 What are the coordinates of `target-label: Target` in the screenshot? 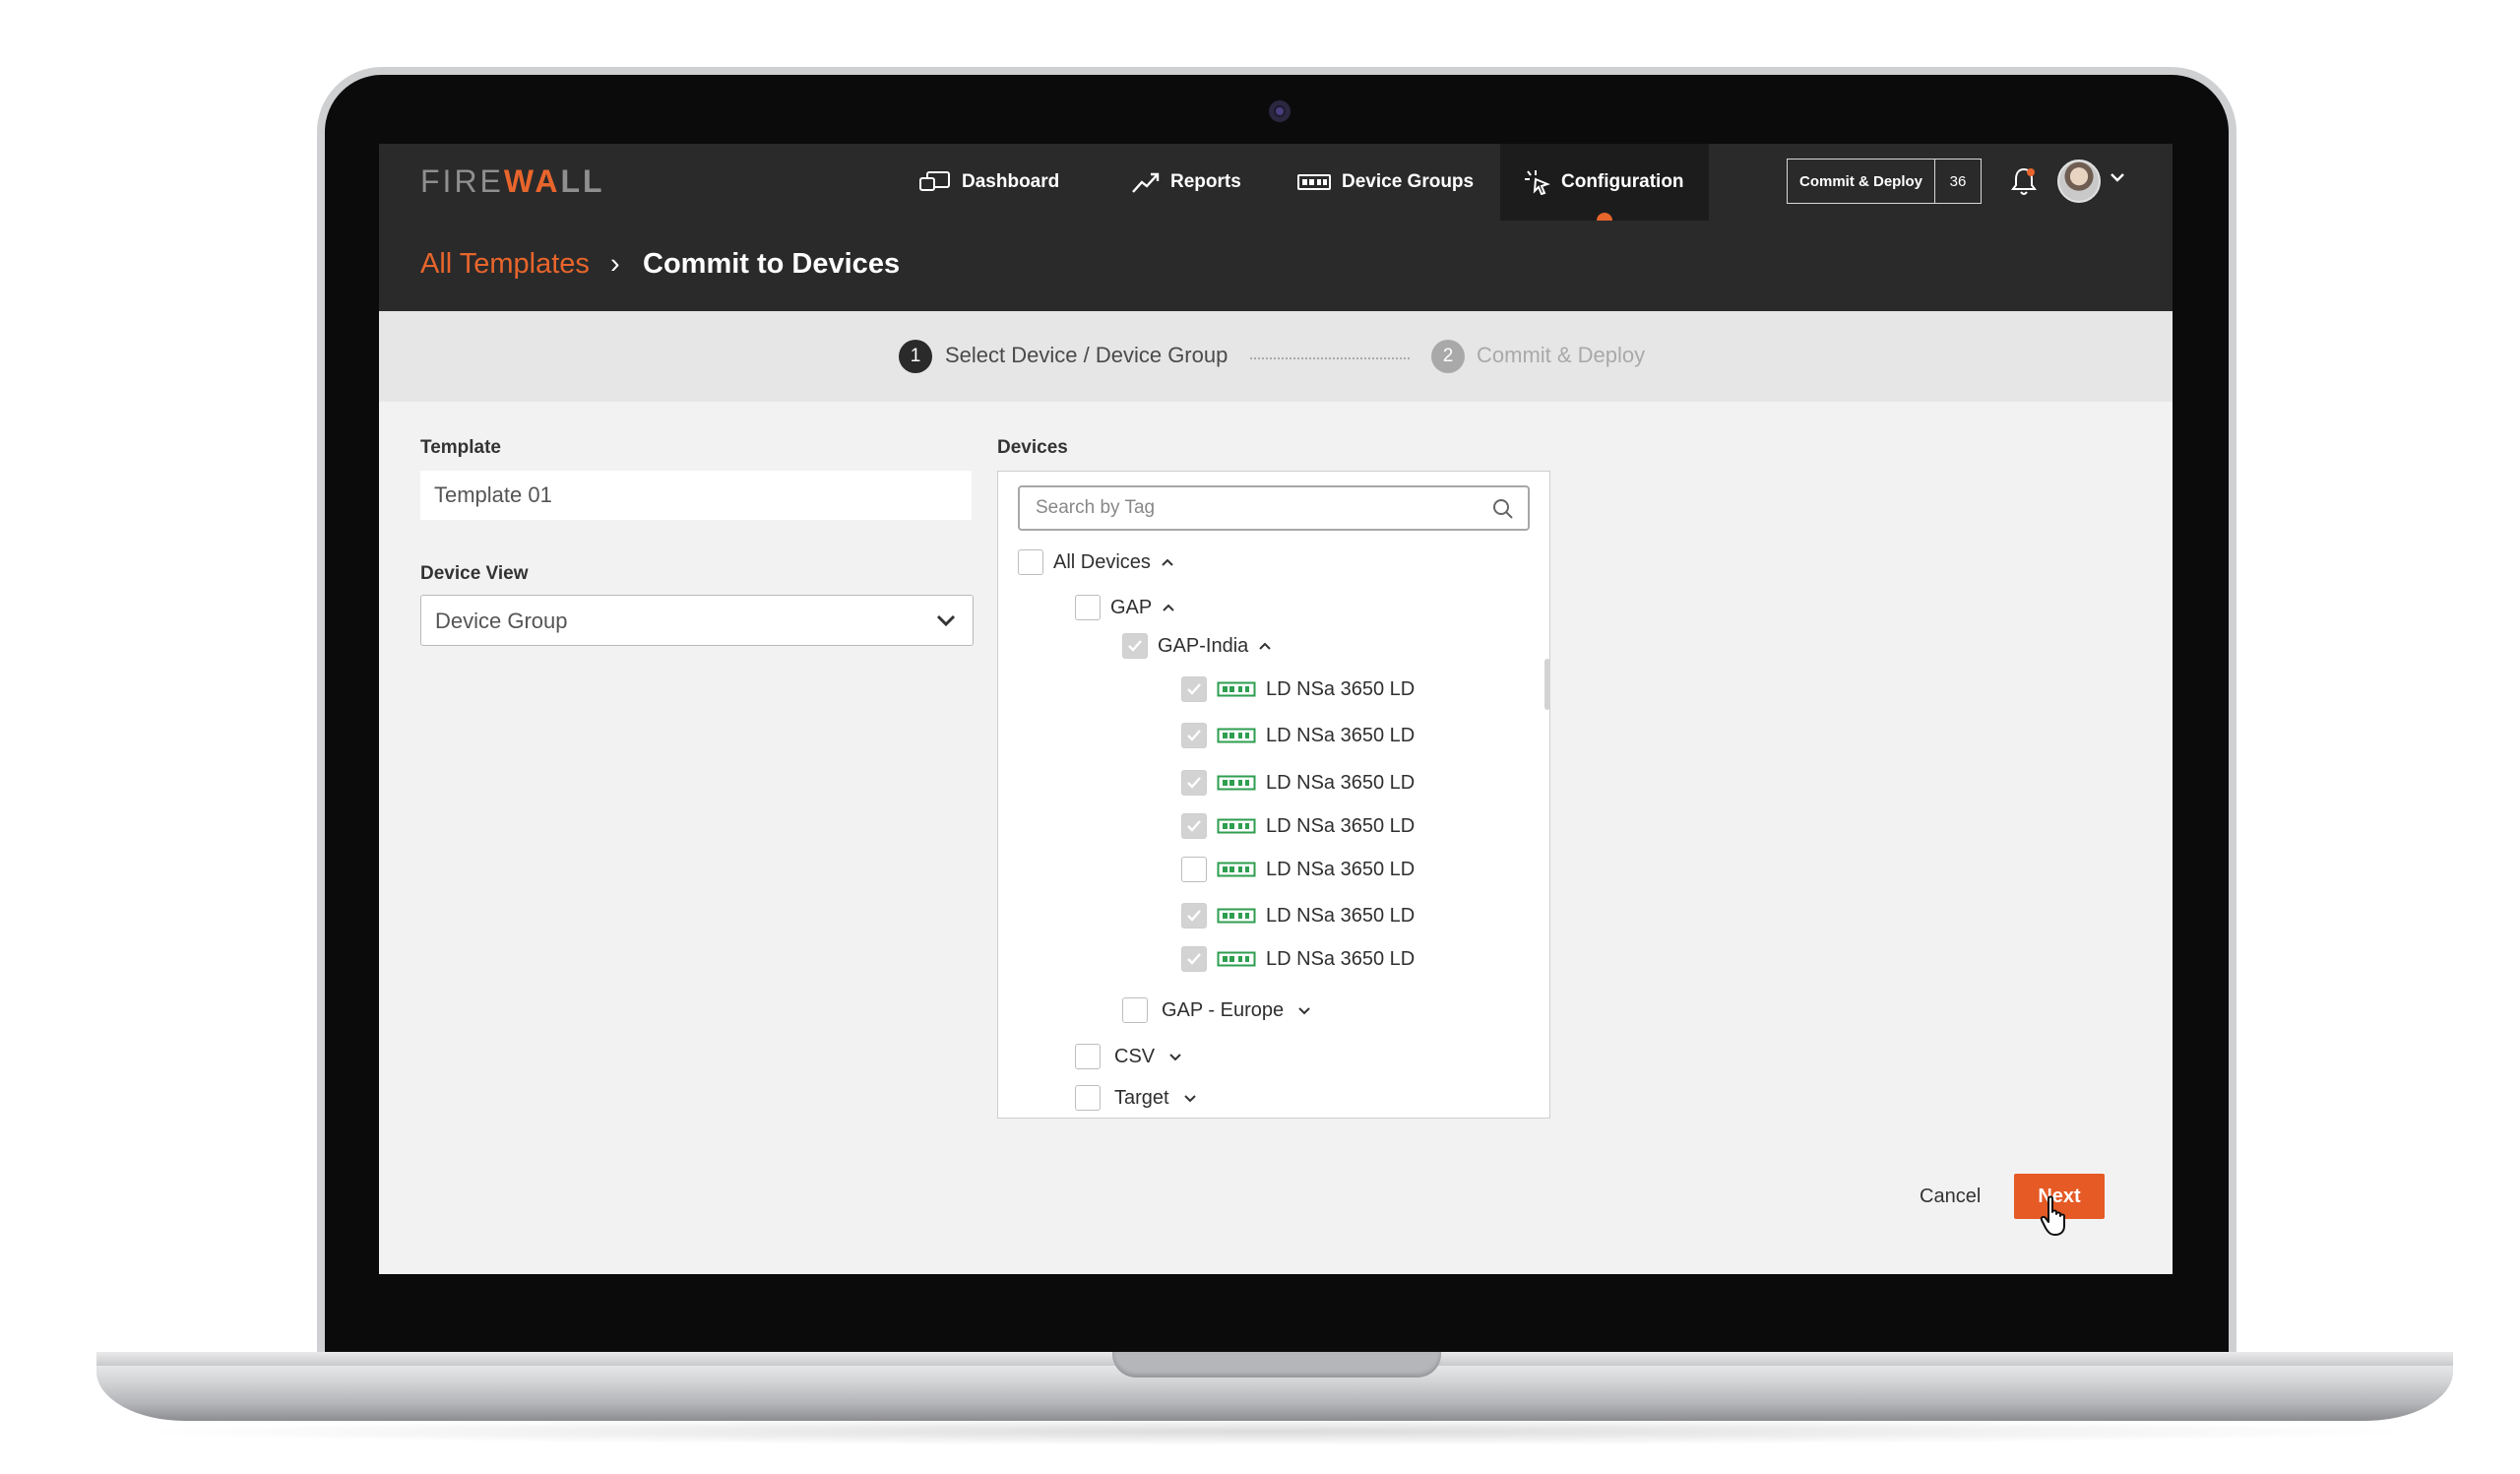 It's located at (1141, 1098).